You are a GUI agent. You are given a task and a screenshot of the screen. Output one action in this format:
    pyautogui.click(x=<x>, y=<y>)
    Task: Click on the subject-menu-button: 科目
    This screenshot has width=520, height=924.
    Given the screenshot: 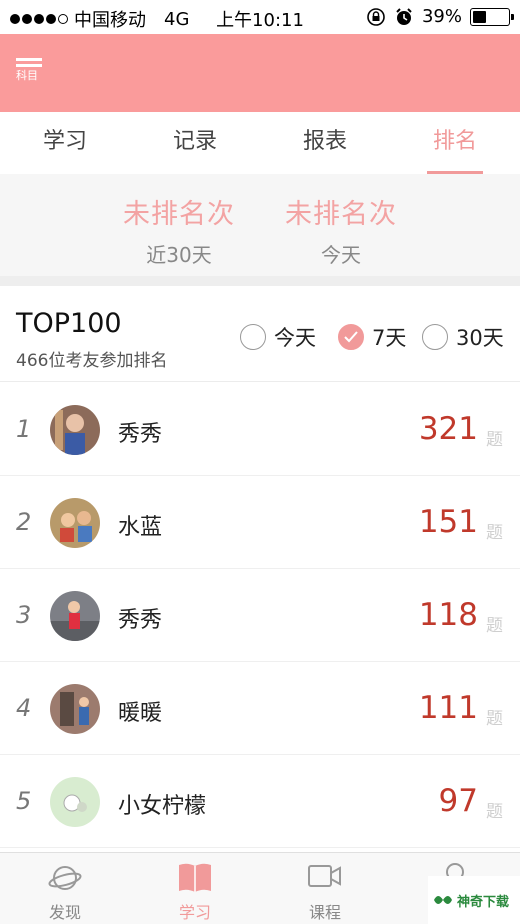 What is the action you would take?
    pyautogui.click(x=30, y=74)
    